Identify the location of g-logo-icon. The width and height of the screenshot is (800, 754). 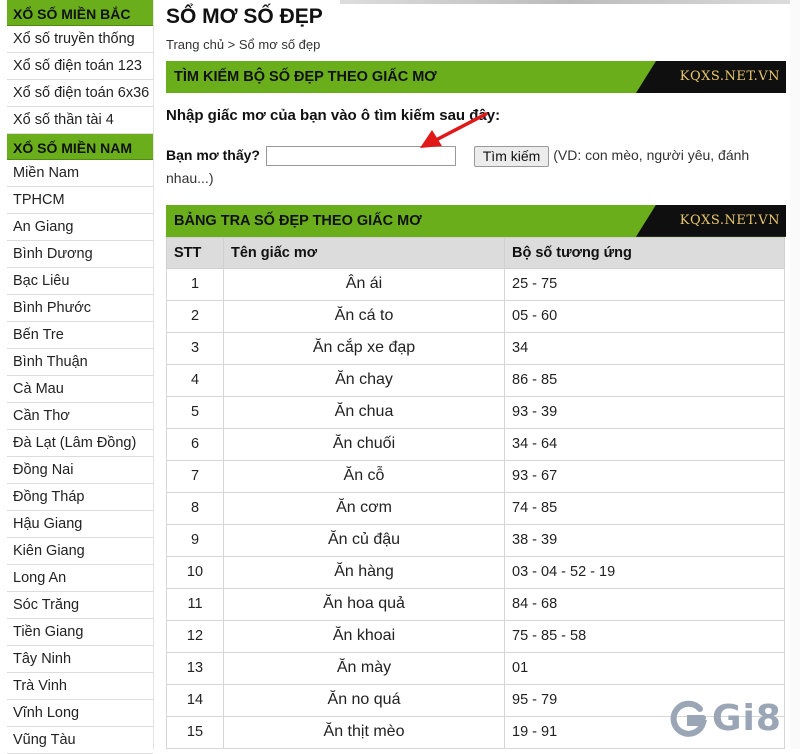
(689, 718).